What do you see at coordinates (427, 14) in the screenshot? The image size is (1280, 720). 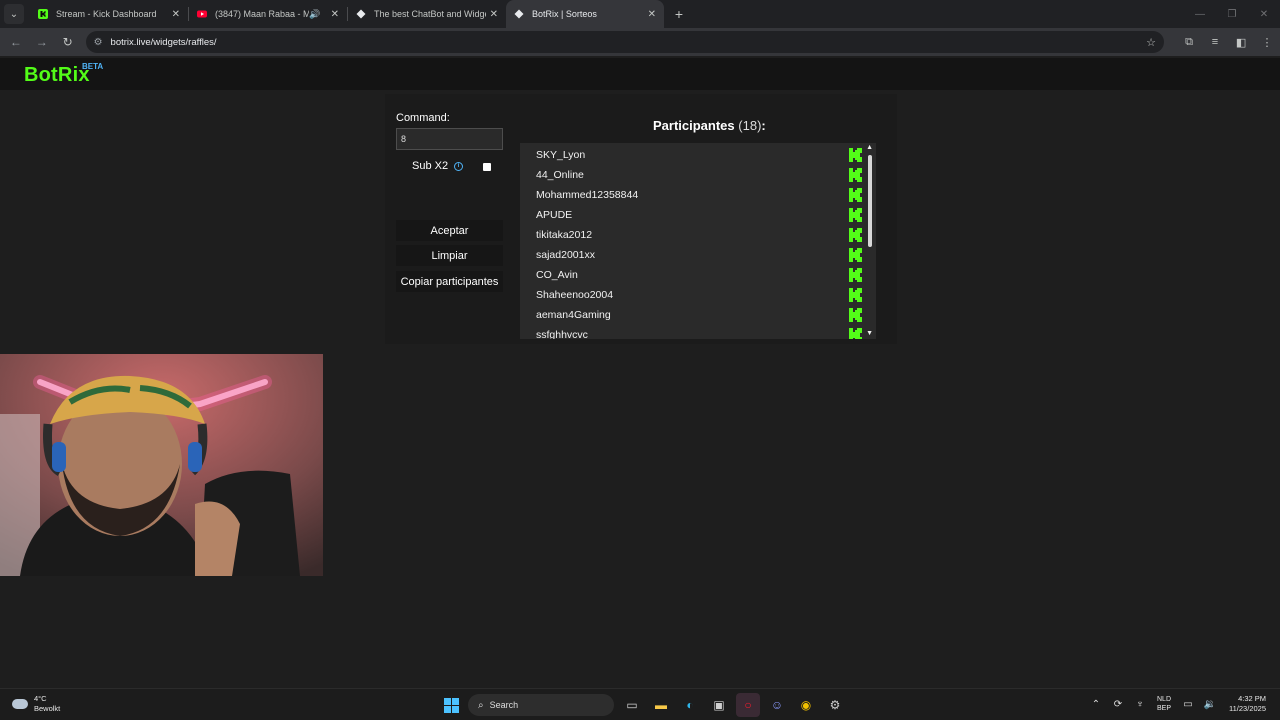 I see `tab-botrix-home: The best ChatBot and Widgets ✕` at bounding box center [427, 14].